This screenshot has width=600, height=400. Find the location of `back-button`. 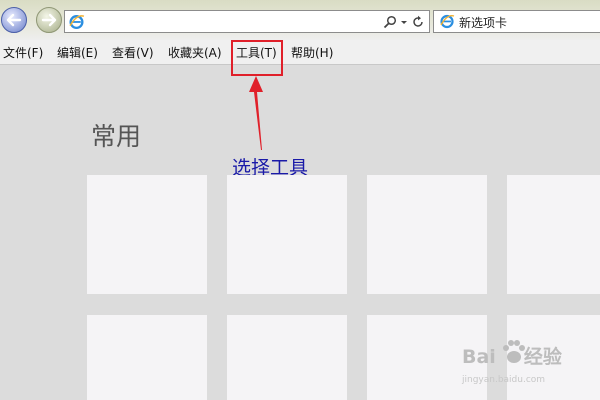

back-button is located at coordinates (14, 20).